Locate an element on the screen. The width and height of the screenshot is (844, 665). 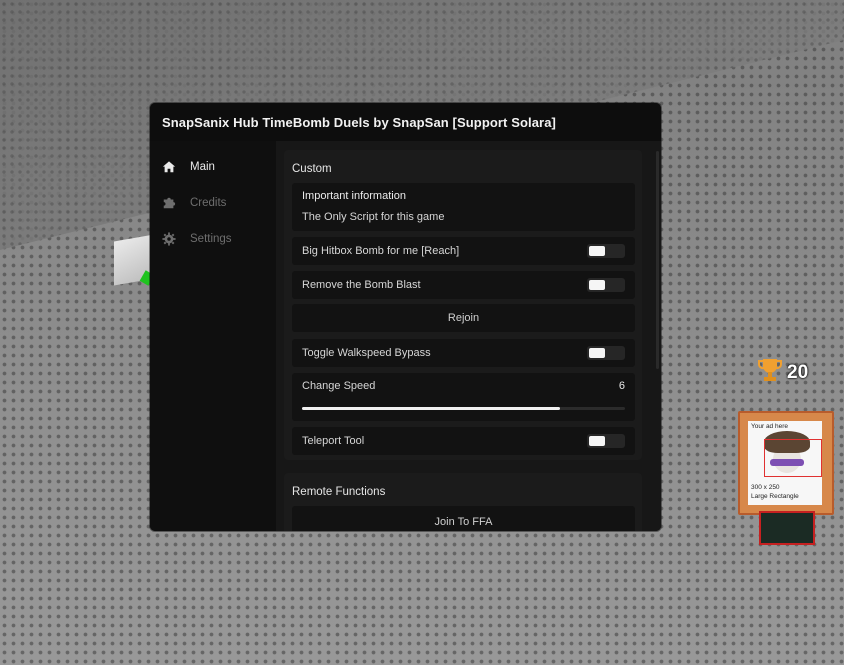
join-ffa-button: Join To FFA is located at coordinates (463, 518).